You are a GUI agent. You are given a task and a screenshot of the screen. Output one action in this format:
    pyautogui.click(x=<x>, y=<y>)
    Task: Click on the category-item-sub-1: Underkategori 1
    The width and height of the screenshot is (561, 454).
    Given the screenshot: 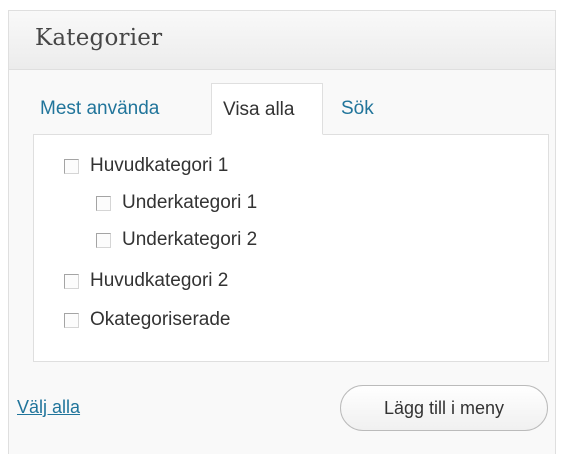 What is the action you would take?
    pyautogui.click(x=176, y=203)
    